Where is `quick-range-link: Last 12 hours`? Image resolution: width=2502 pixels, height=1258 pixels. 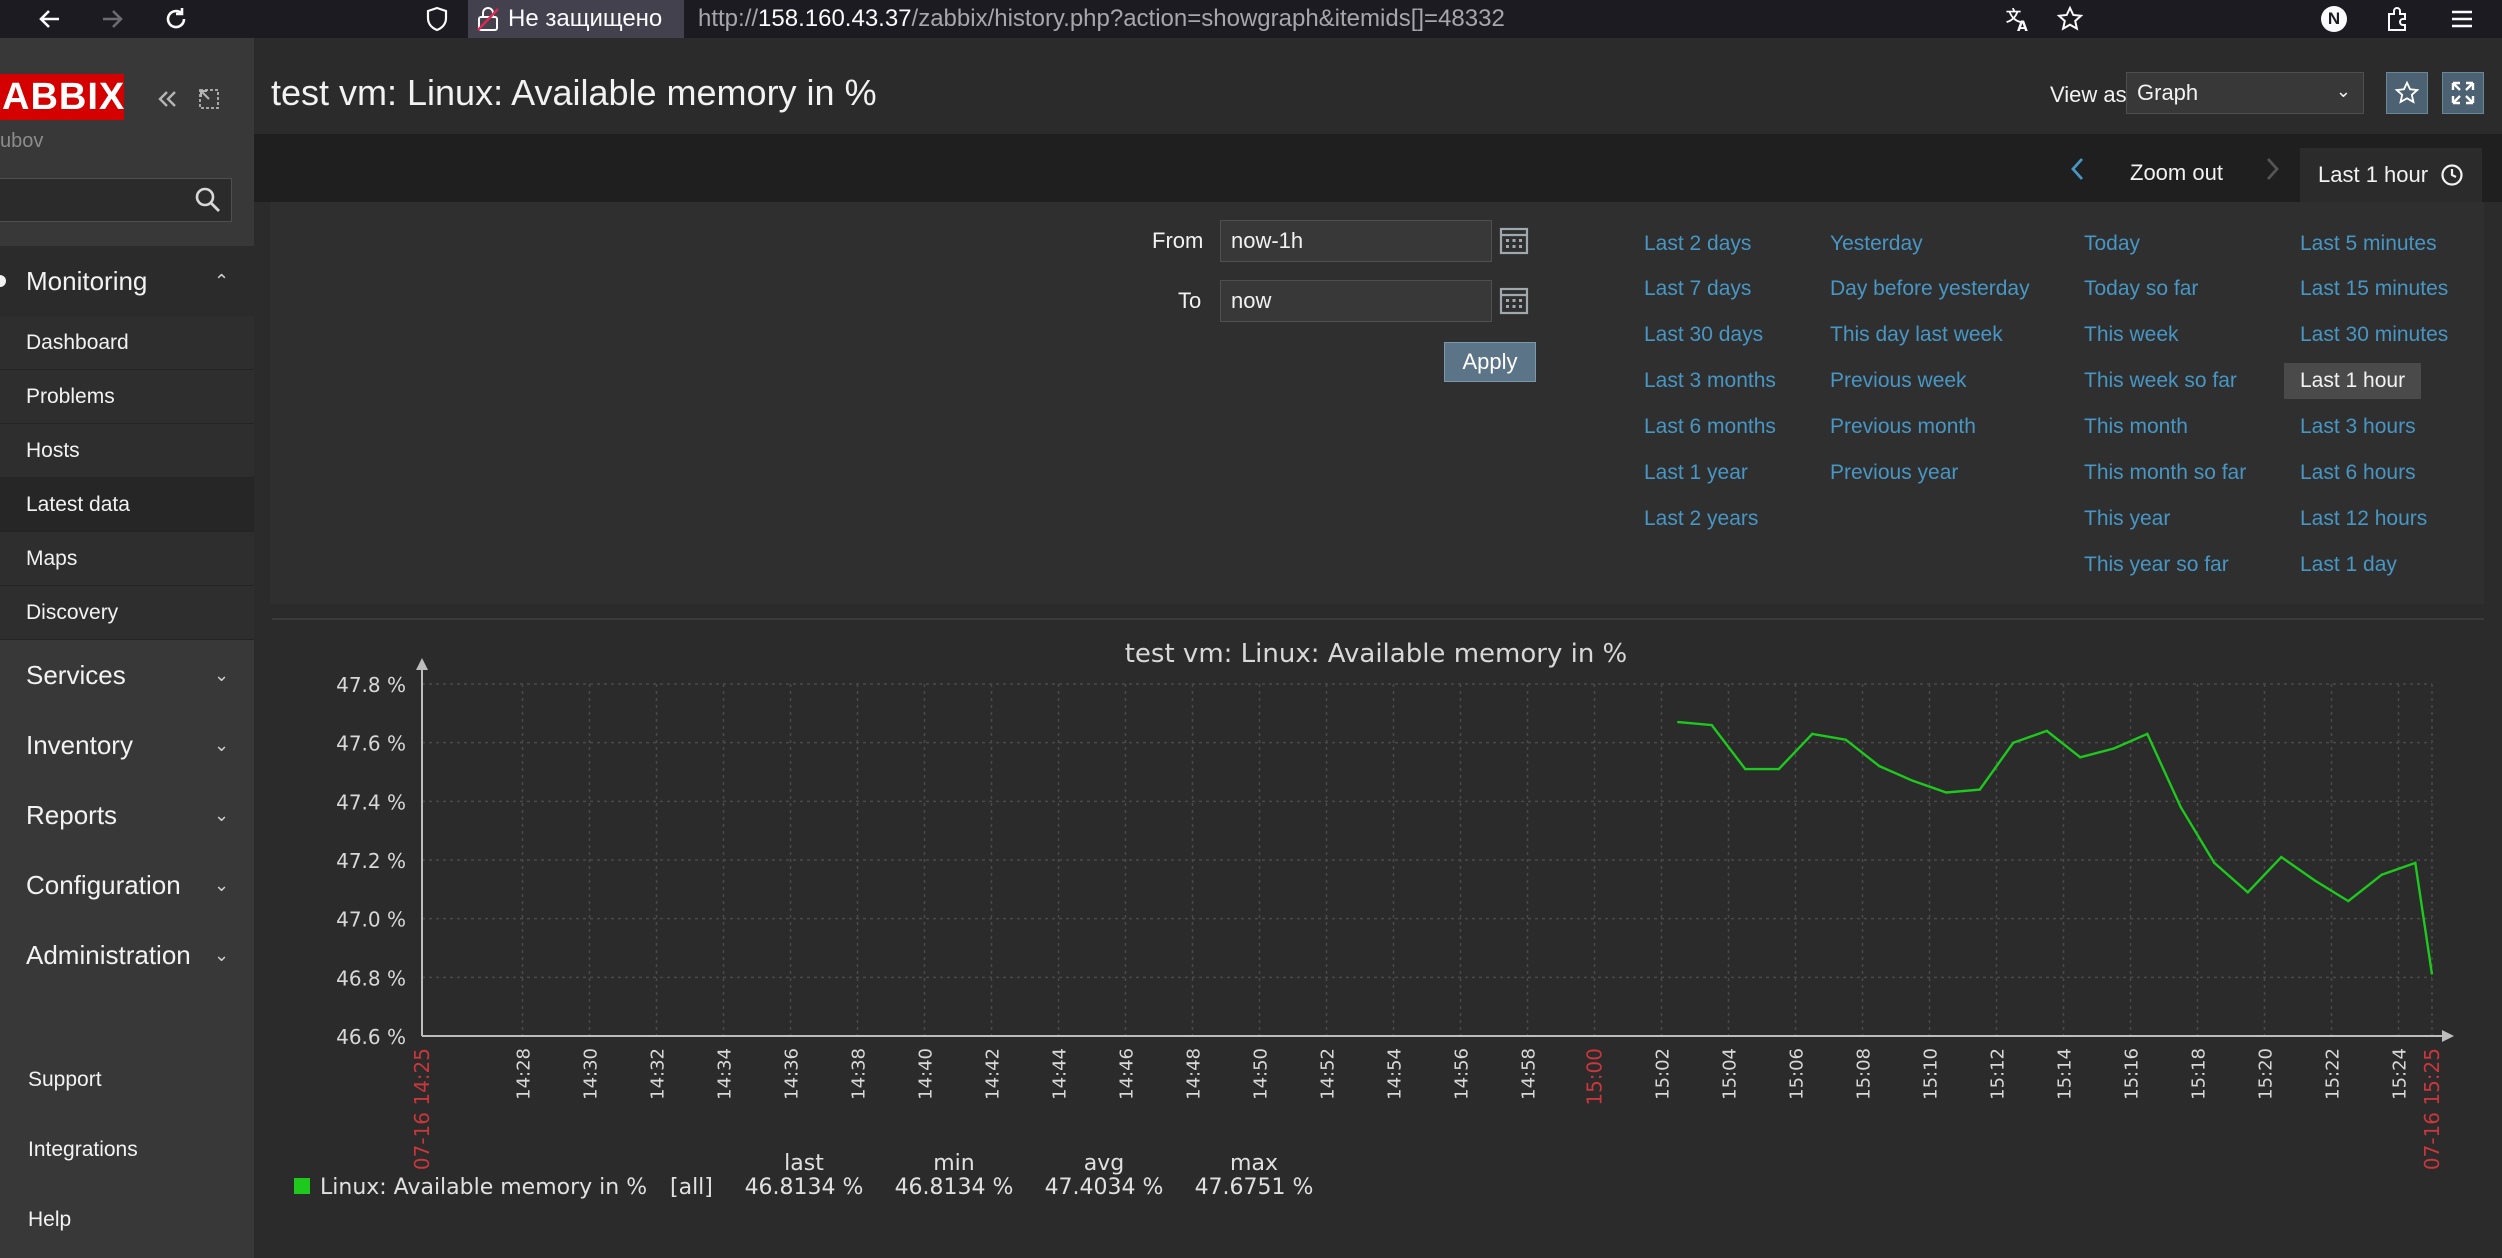
quick-range-link: Last 12 hours is located at coordinates (2363, 519).